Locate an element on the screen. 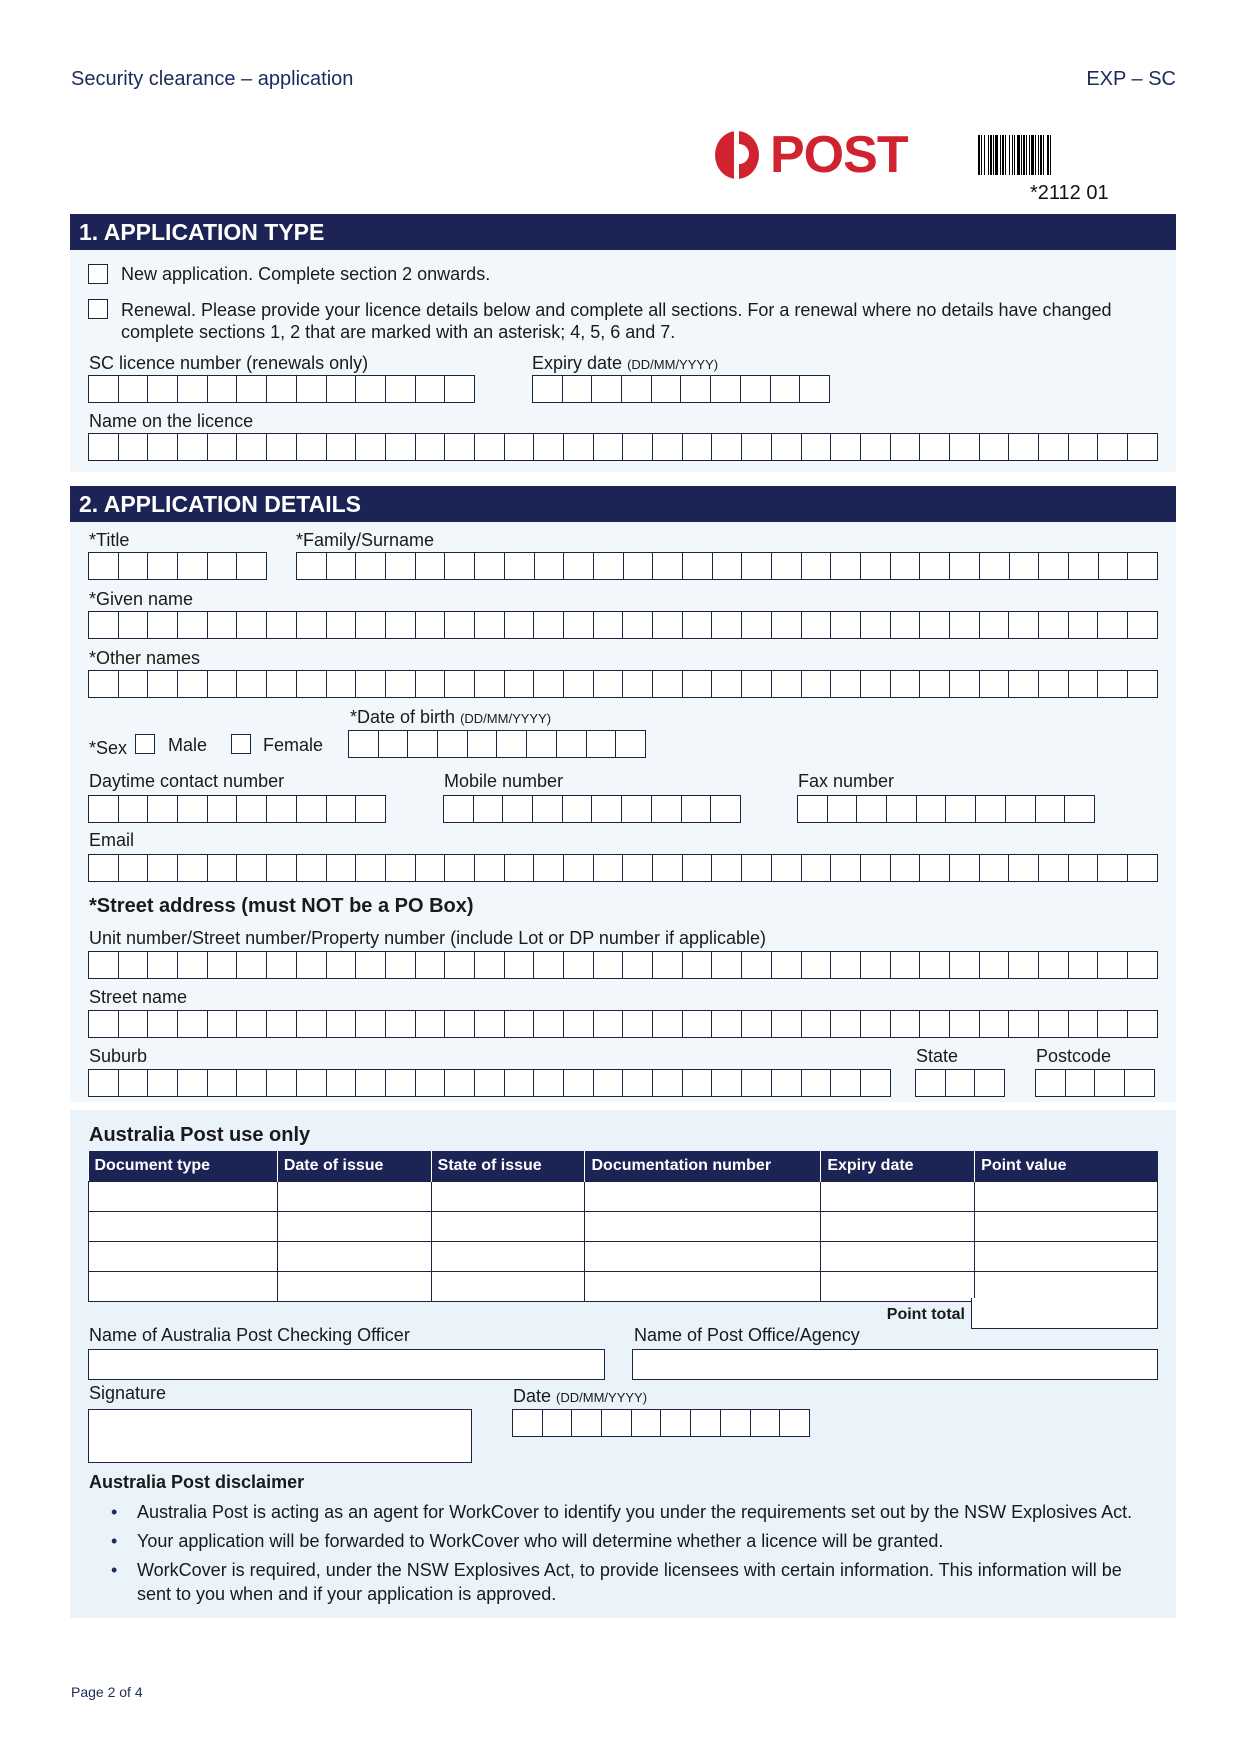 The image size is (1240, 1754). mobile-number-input is located at coordinates (592, 809).